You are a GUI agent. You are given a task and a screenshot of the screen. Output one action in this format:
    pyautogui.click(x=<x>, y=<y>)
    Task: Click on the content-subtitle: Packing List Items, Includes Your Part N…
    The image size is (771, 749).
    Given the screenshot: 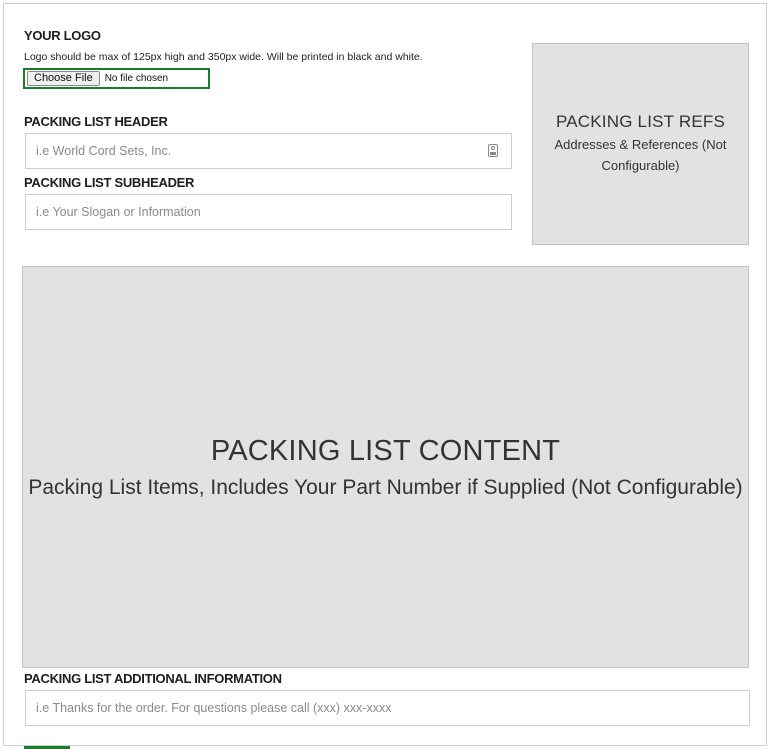 What is the action you would take?
    pyautogui.click(x=385, y=487)
    